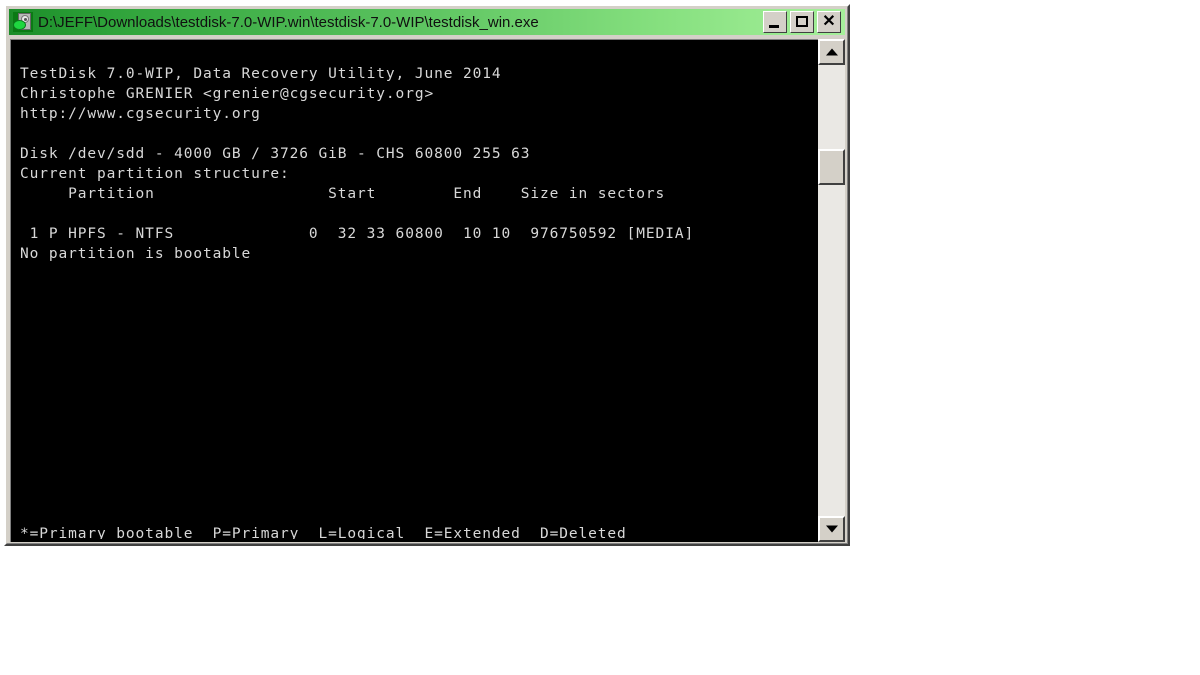 The image size is (1200, 675). I want to click on maximize-button, so click(802, 22).